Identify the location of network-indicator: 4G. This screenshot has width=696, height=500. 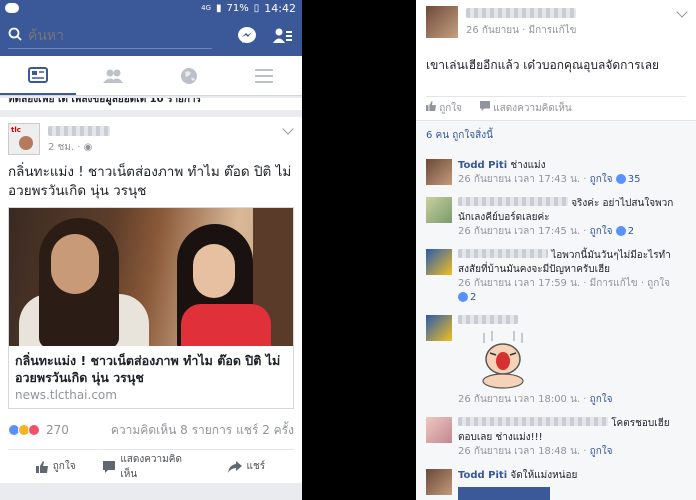
(206, 8).